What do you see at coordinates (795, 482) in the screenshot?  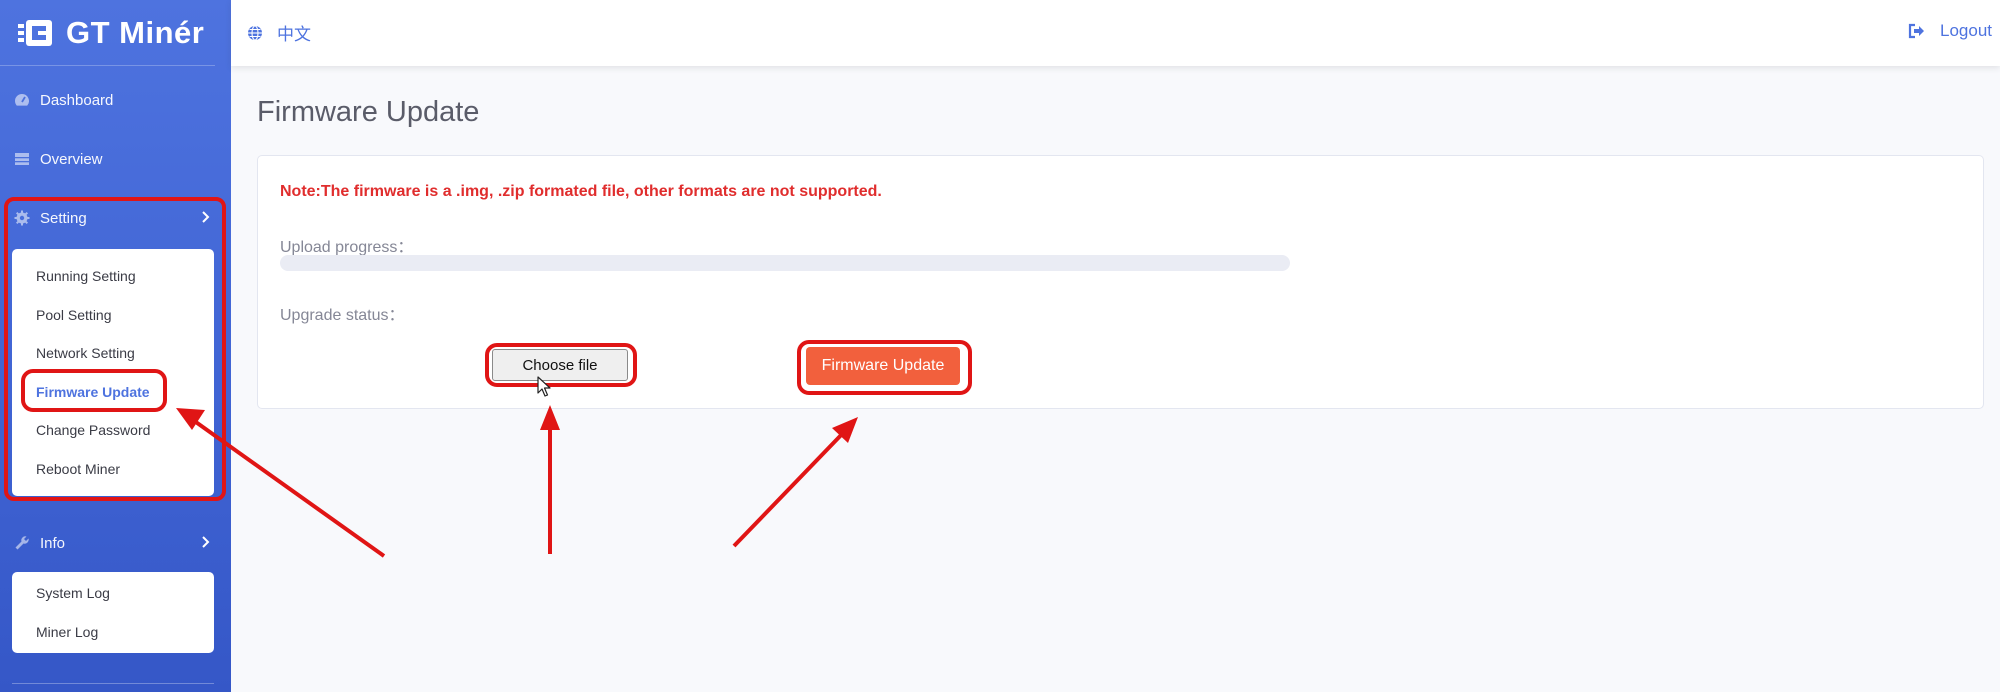 I see `annotation-arrow-right` at bounding box center [795, 482].